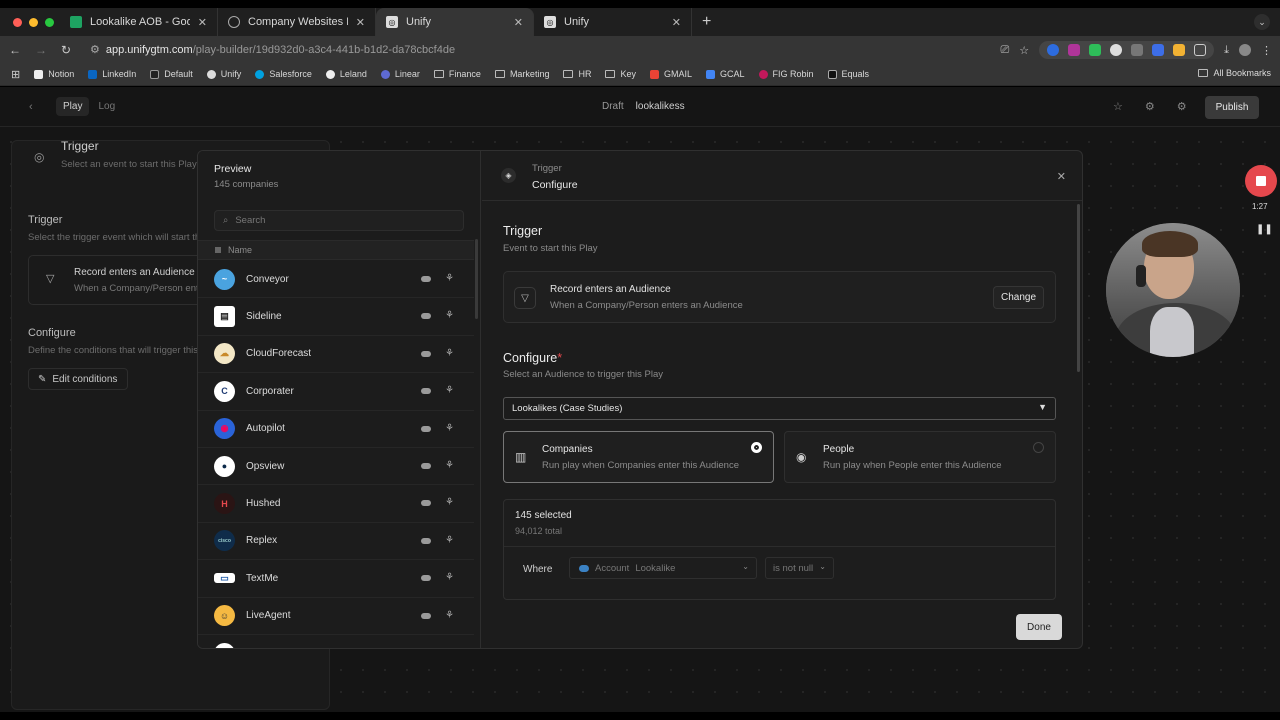 This screenshot has width=1280, height=720. Describe the element at coordinates (224, 279) in the screenshot. I see `company-logo: ~` at that location.